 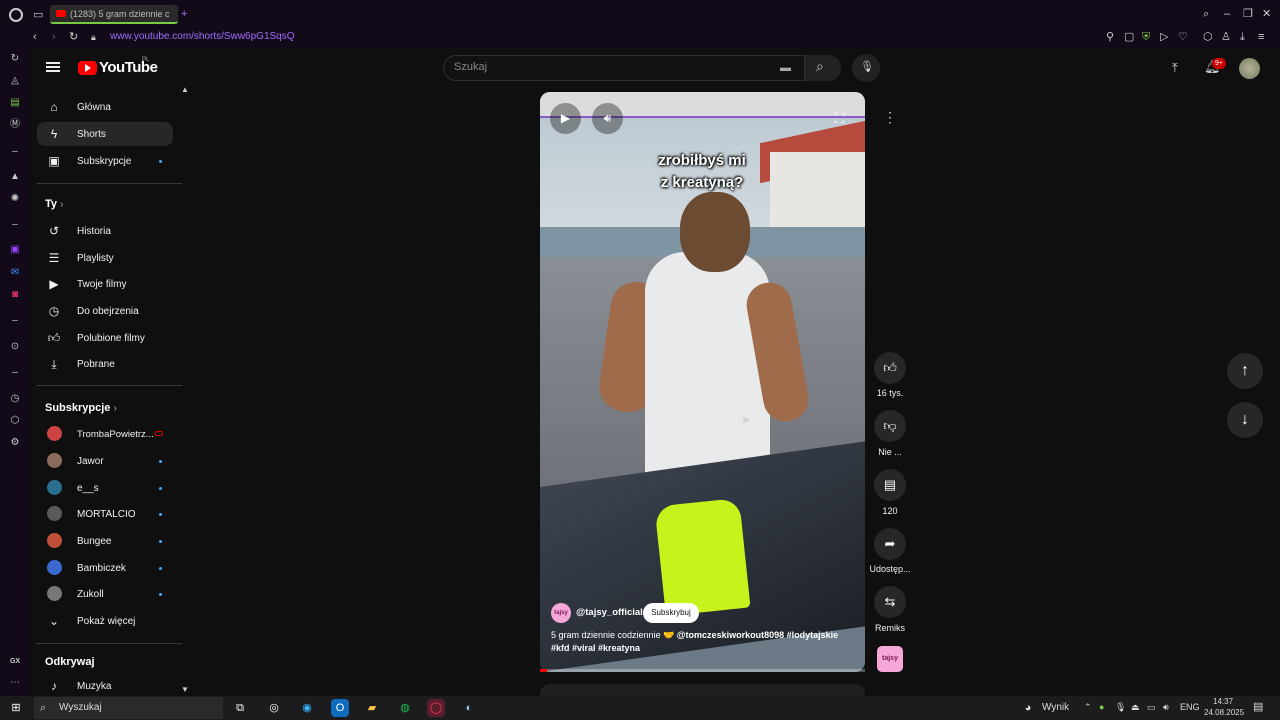 I want to click on sidebar-item-playlists: ☰ Playlisty, so click(x=105, y=258).